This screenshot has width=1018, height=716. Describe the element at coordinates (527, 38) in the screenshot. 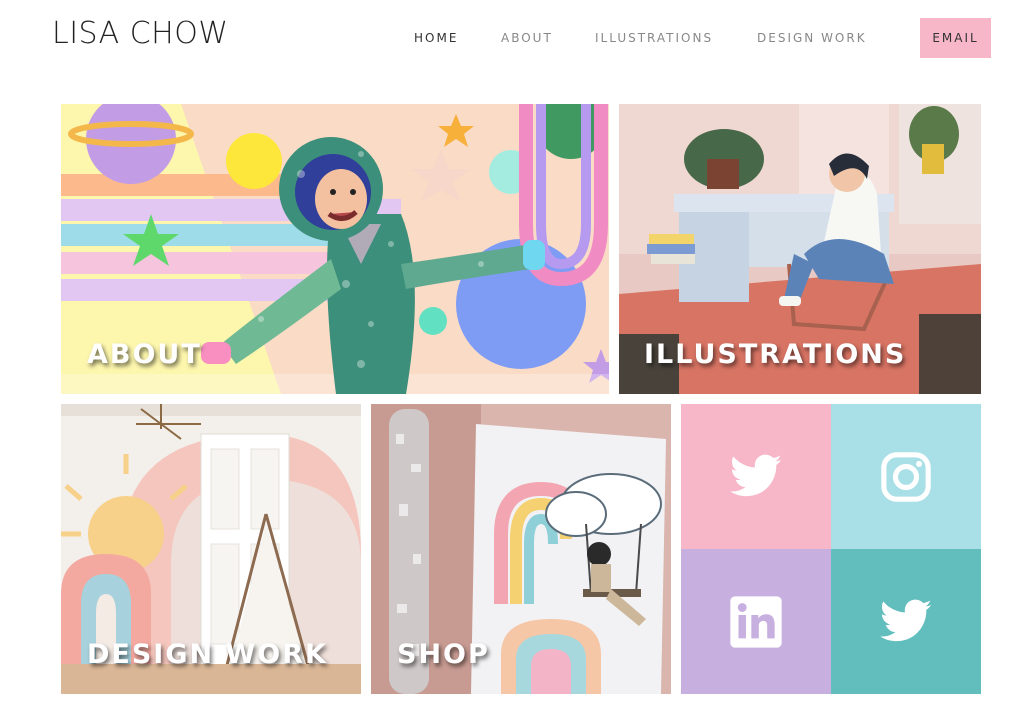

I see `nav-about: ABOUT` at that location.